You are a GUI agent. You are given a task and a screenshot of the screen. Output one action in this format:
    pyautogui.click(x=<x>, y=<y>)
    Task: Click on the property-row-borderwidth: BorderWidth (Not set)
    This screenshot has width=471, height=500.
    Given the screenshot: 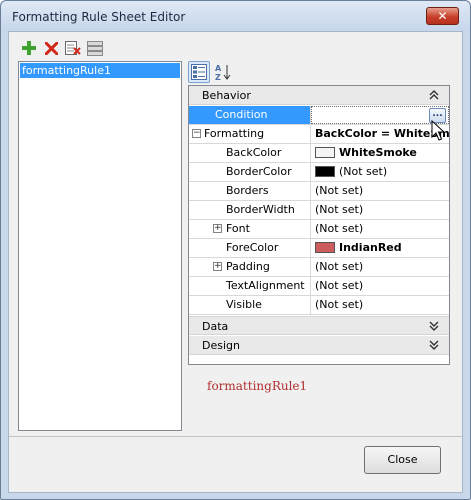 What is the action you would take?
    pyautogui.click(x=319, y=210)
    